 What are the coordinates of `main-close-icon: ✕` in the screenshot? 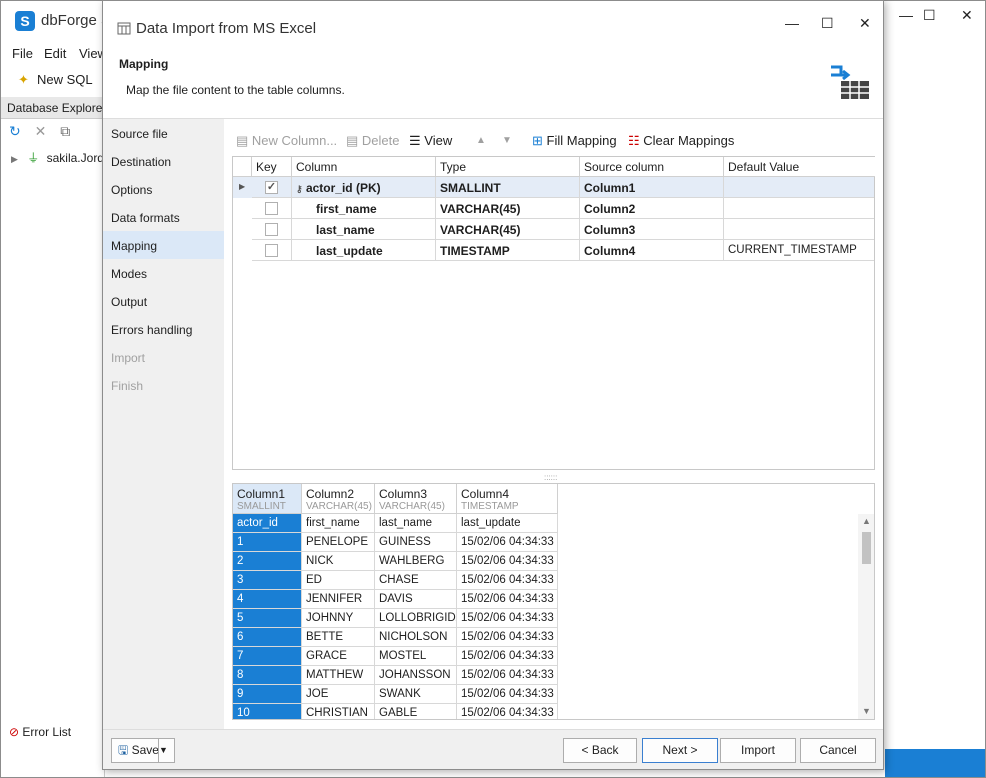 It's located at (967, 15).